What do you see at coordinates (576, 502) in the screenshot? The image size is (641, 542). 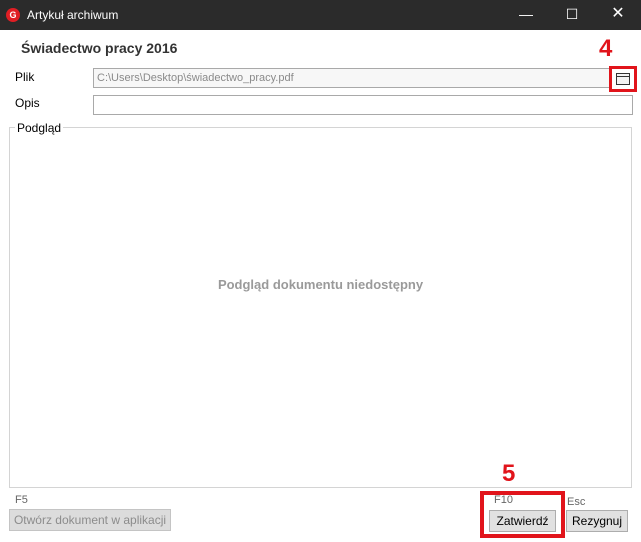 I see `cancel-shortcut-label: Esc` at bounding box center [576, 502].